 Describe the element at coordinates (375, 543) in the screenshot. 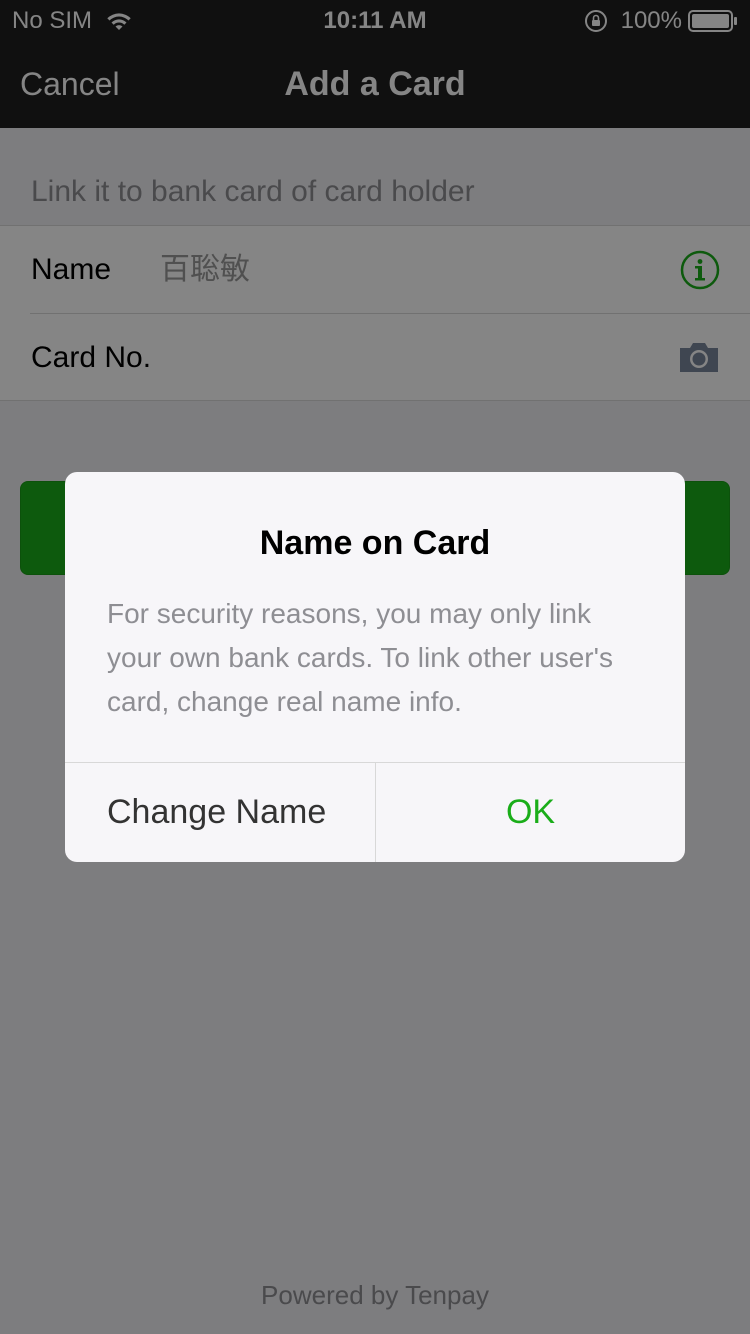

I see `dialog-title: Name on Card` at that location.